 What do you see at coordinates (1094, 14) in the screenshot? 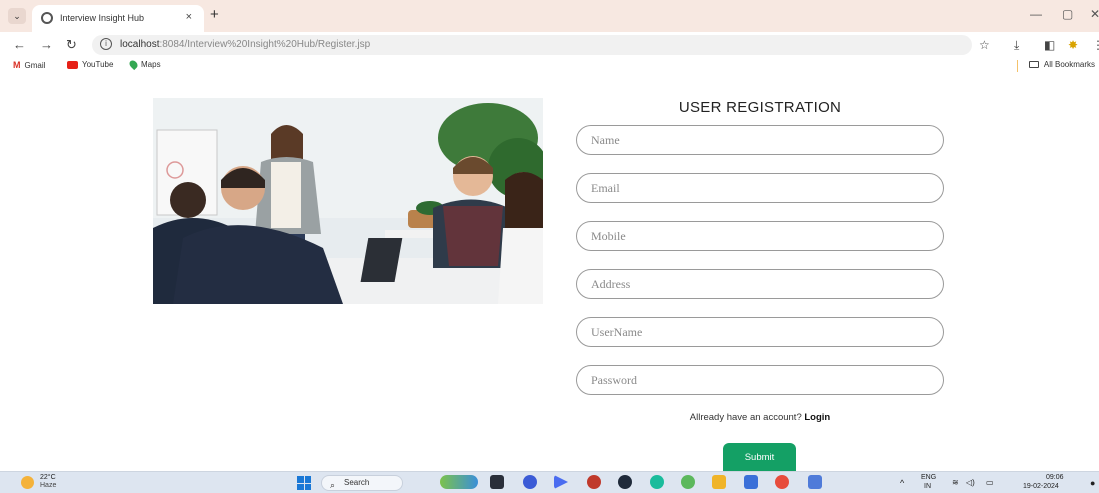
I see `close-window-icon: ✕` at bounding box center [1094, 14].